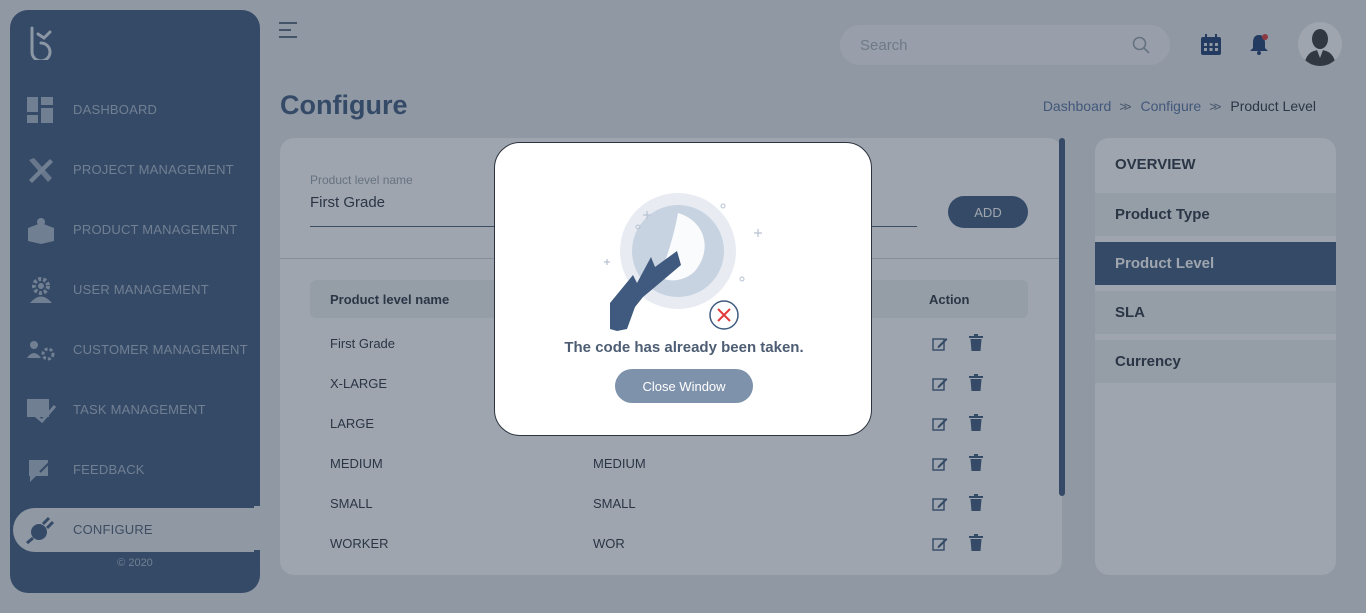  I want to click on modal-message: The code has already been taken., so click(684, 347).